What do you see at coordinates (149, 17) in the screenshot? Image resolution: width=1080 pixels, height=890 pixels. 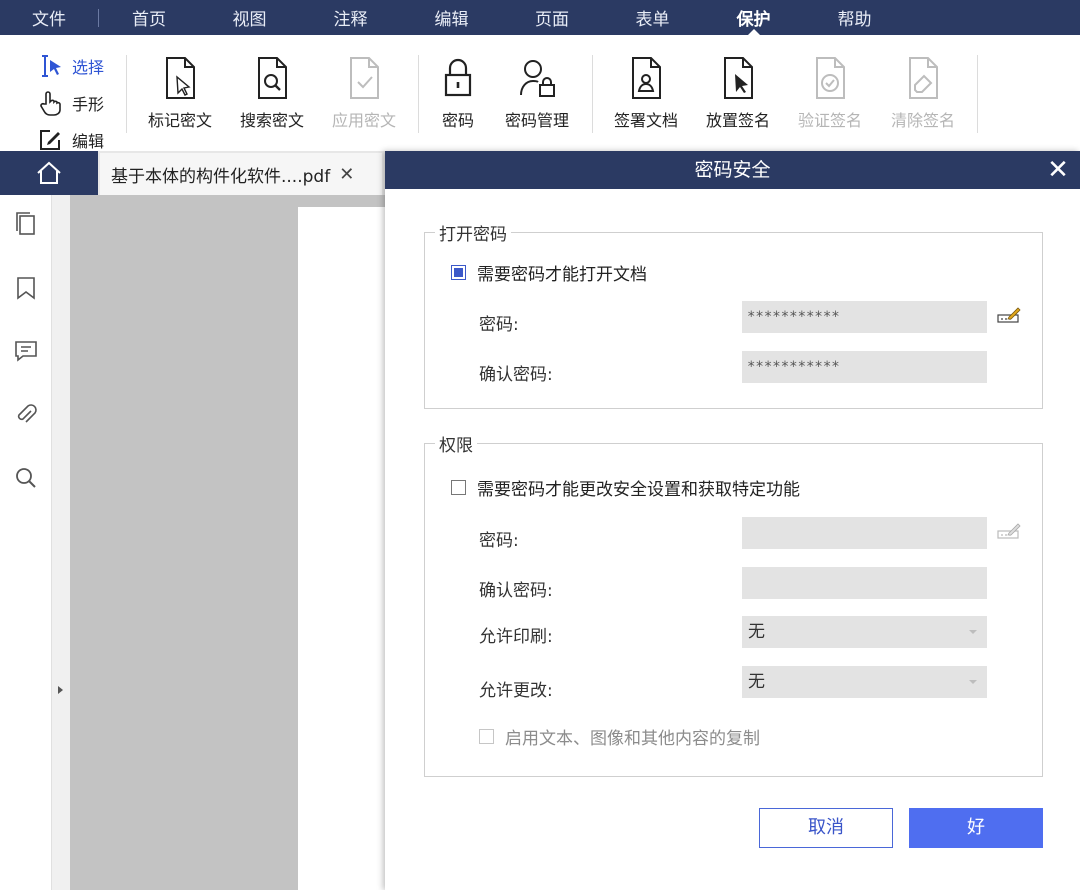 I see `menu-home: 首页` at bounding box center [149, 17].